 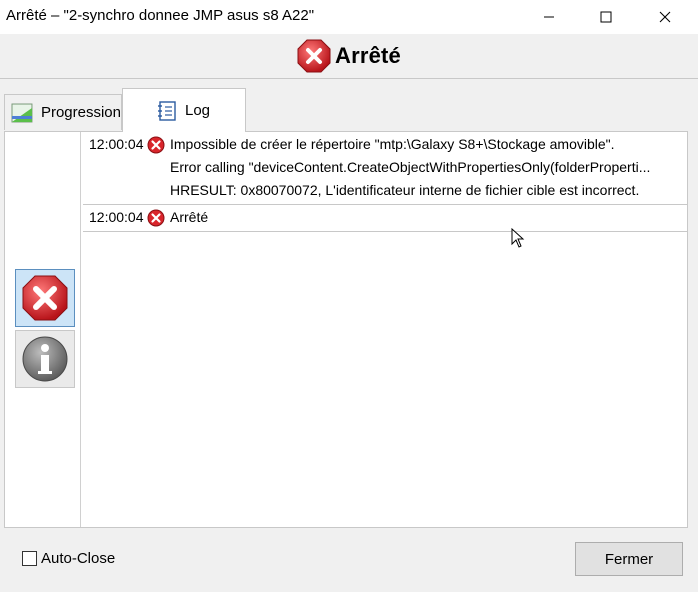 I want to click on mouse-cursor-icon, so click(x=518, y=238).